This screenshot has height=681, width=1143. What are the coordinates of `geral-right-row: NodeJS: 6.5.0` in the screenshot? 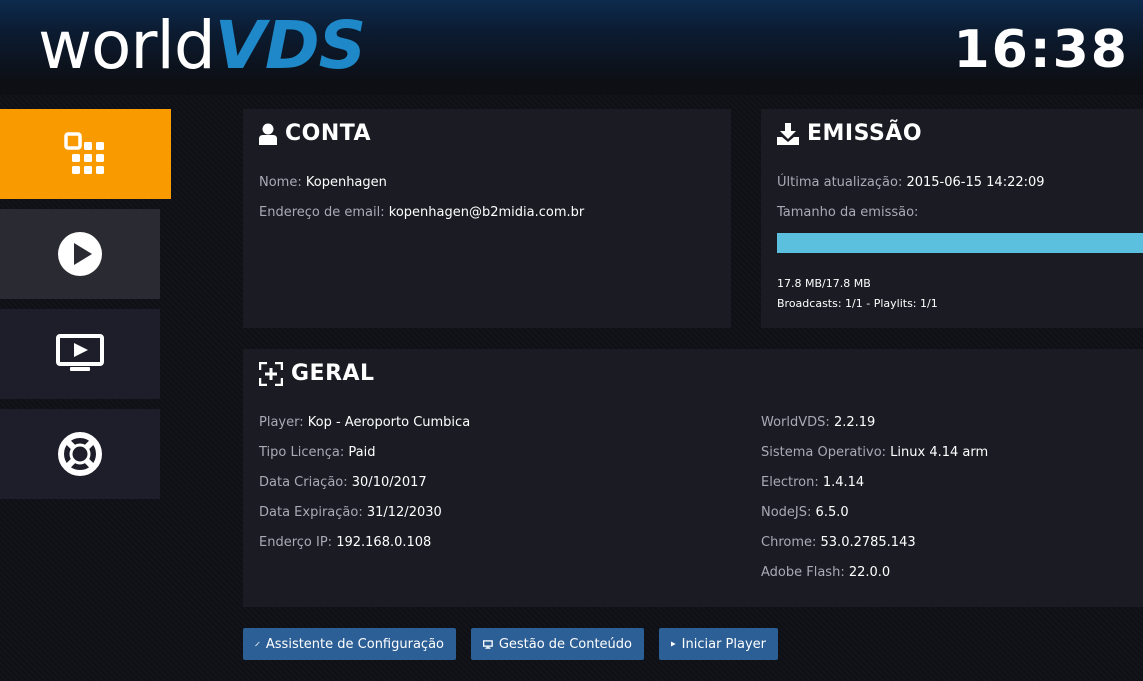 It's located at (805, 512).